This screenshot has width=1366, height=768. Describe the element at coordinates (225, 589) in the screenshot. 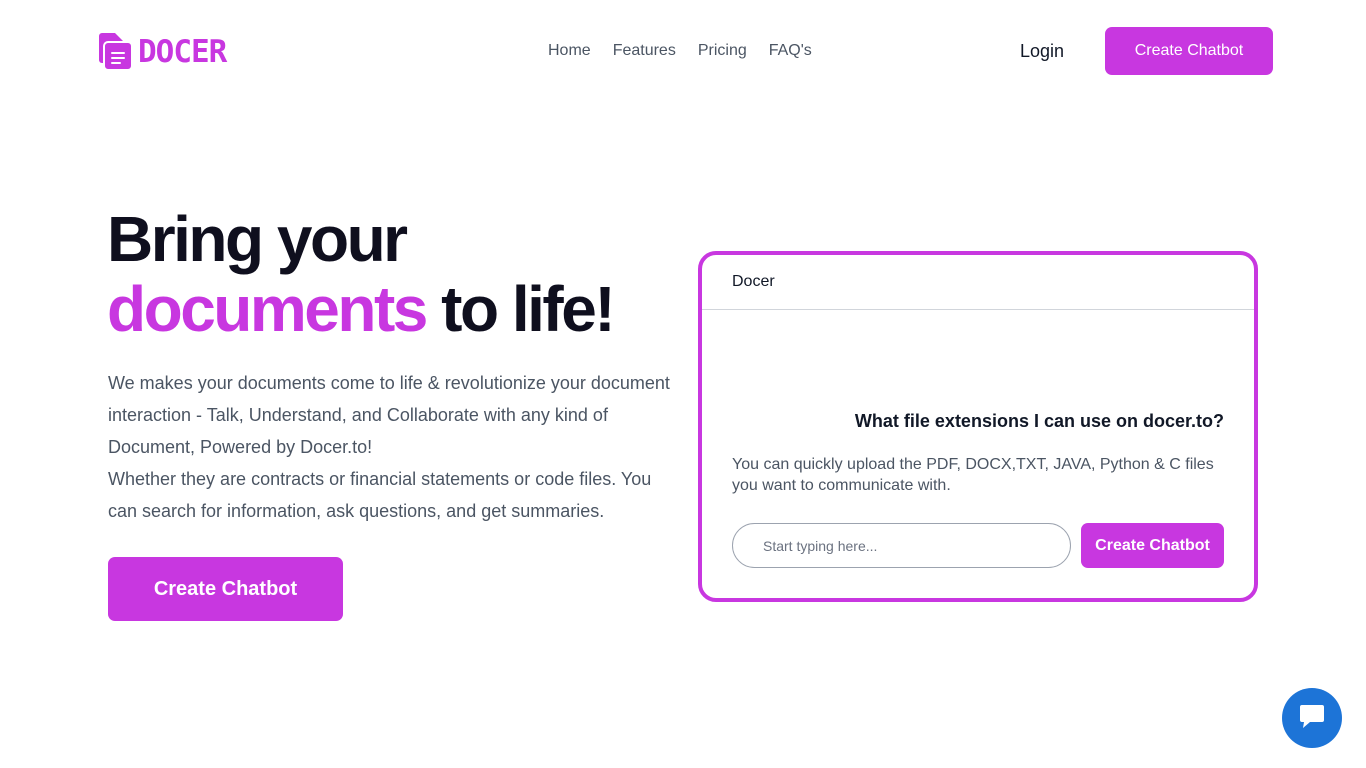

I see `hero-create-chatbot-button: Create Chatbot` at that location.